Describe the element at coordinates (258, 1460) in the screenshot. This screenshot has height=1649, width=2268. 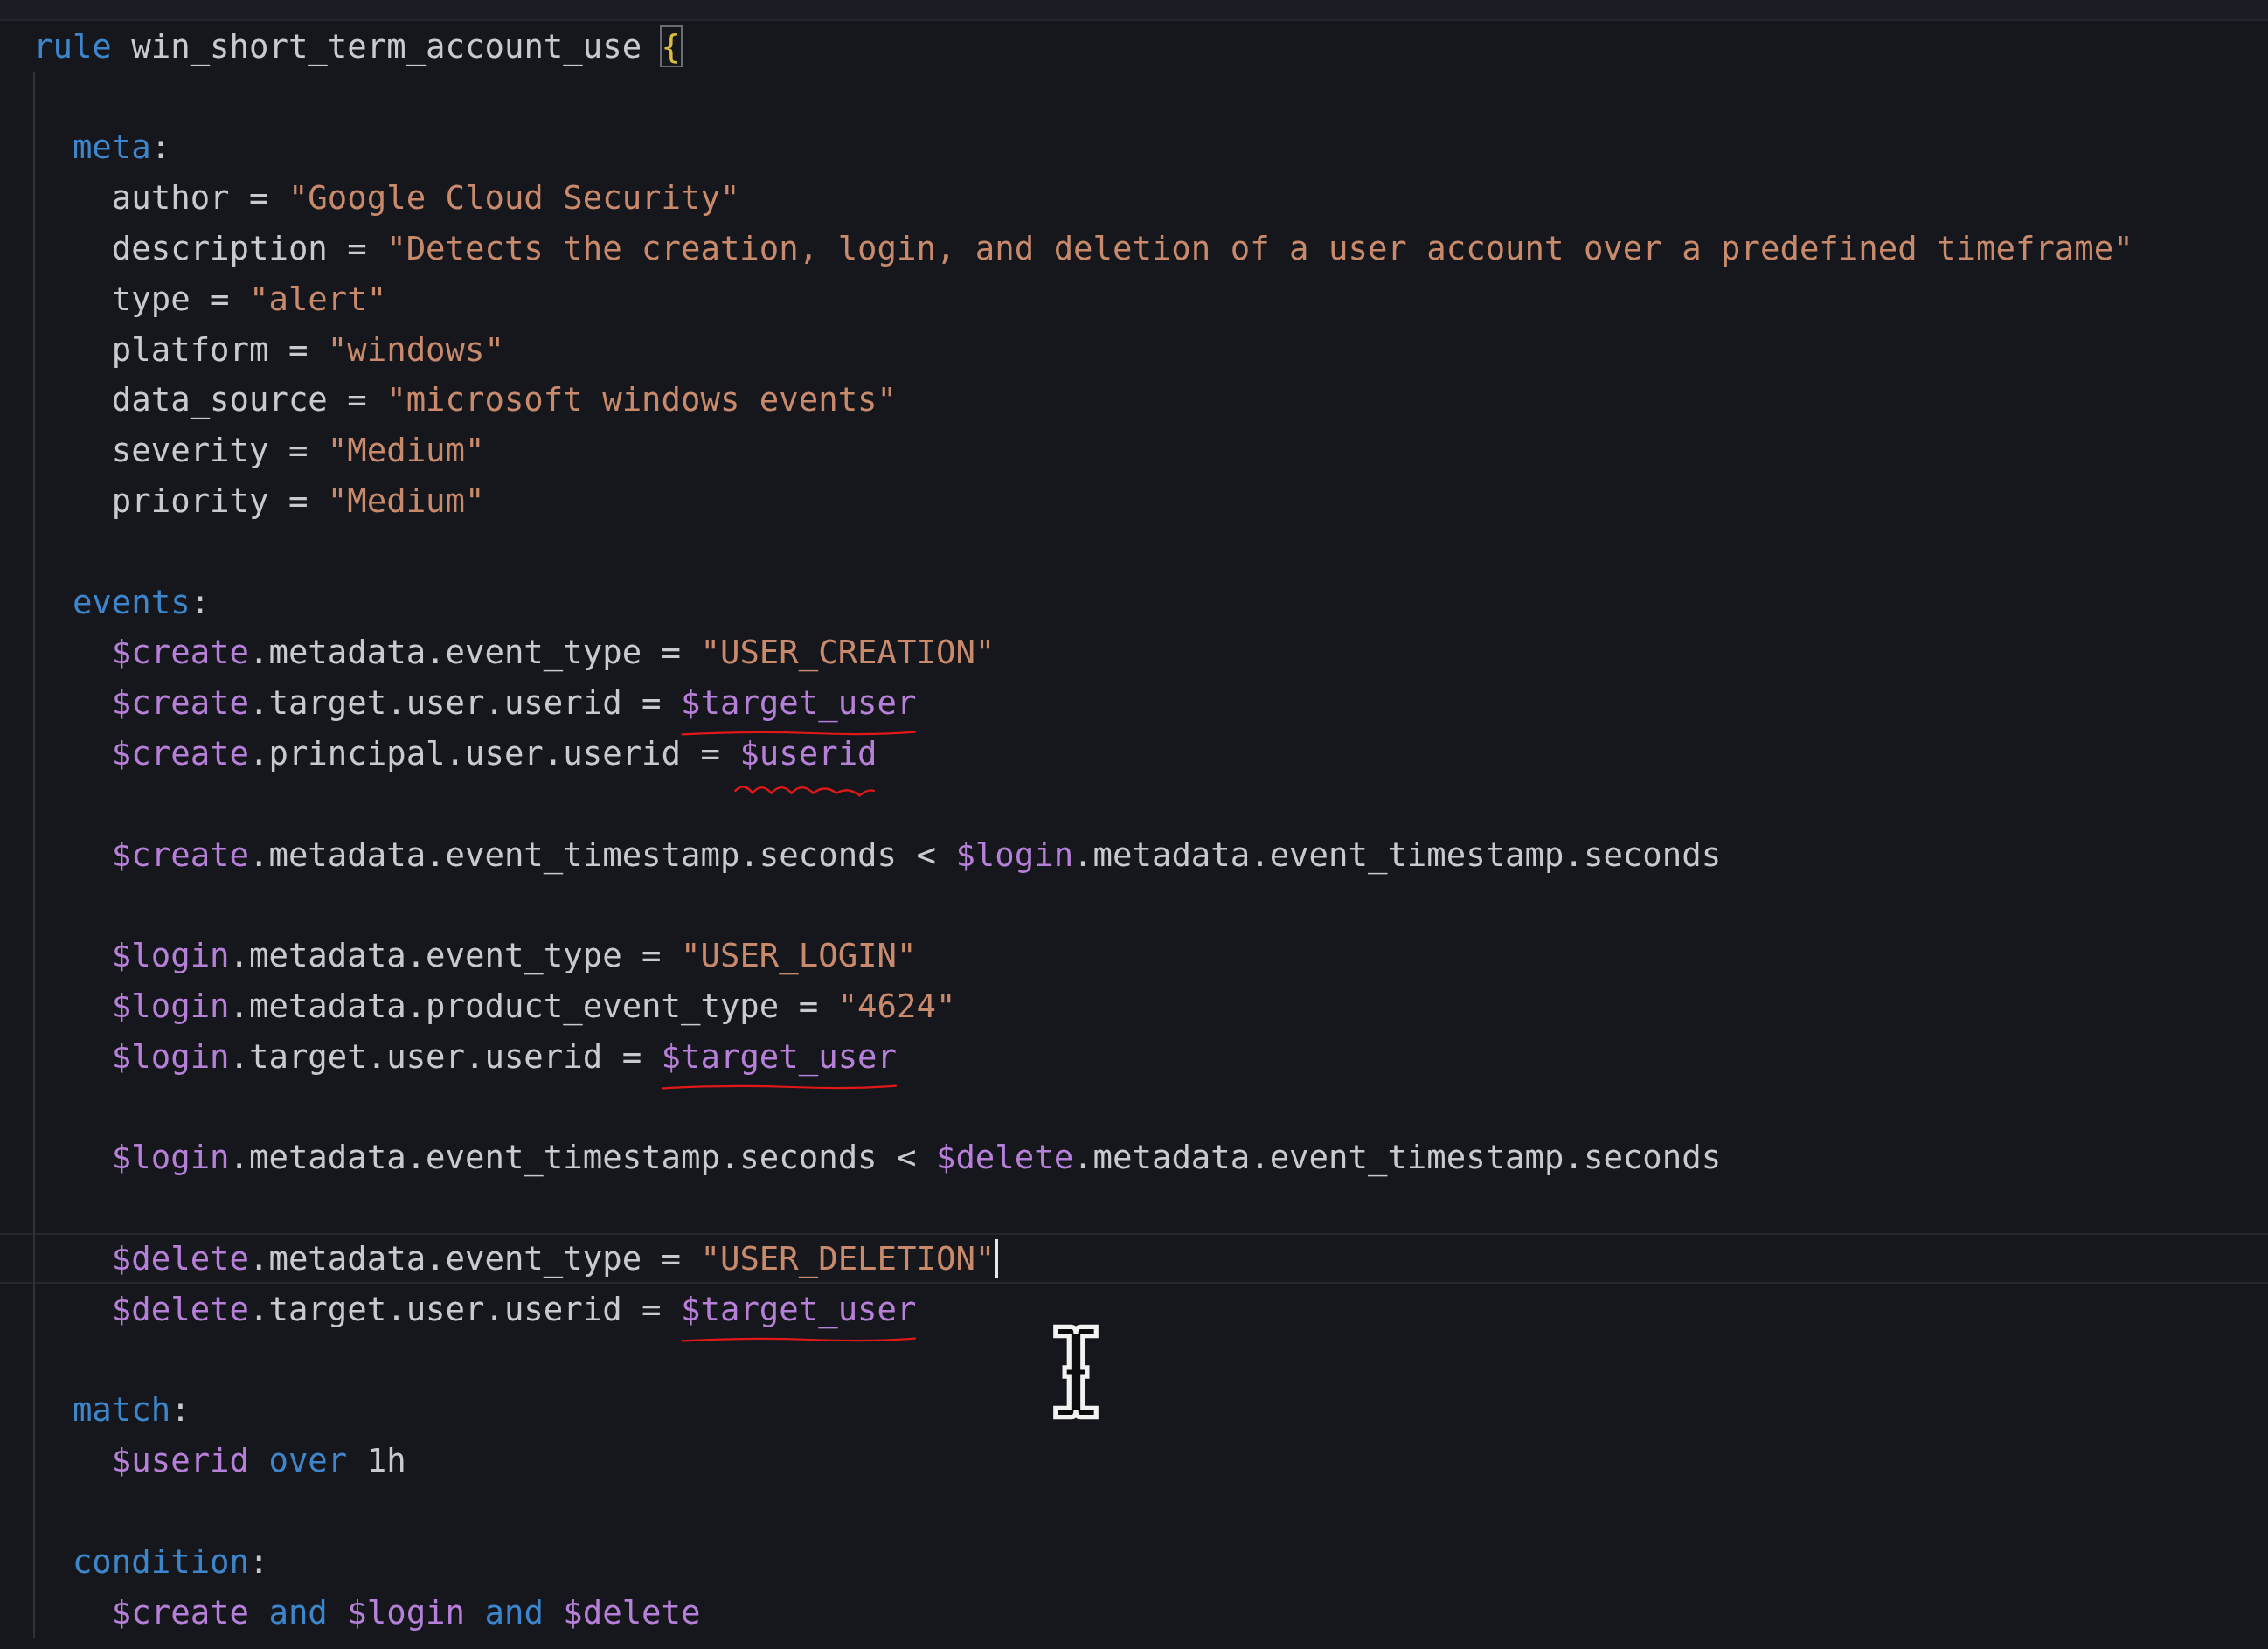
I see `code-line: $userid over 1h` at that location.